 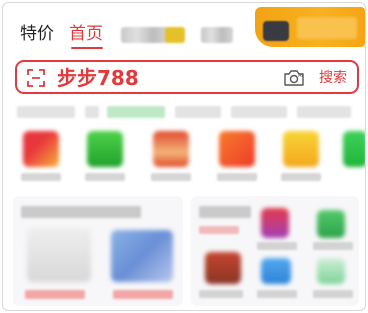 I want to click on promo-banner, so click(x=310, y=27).